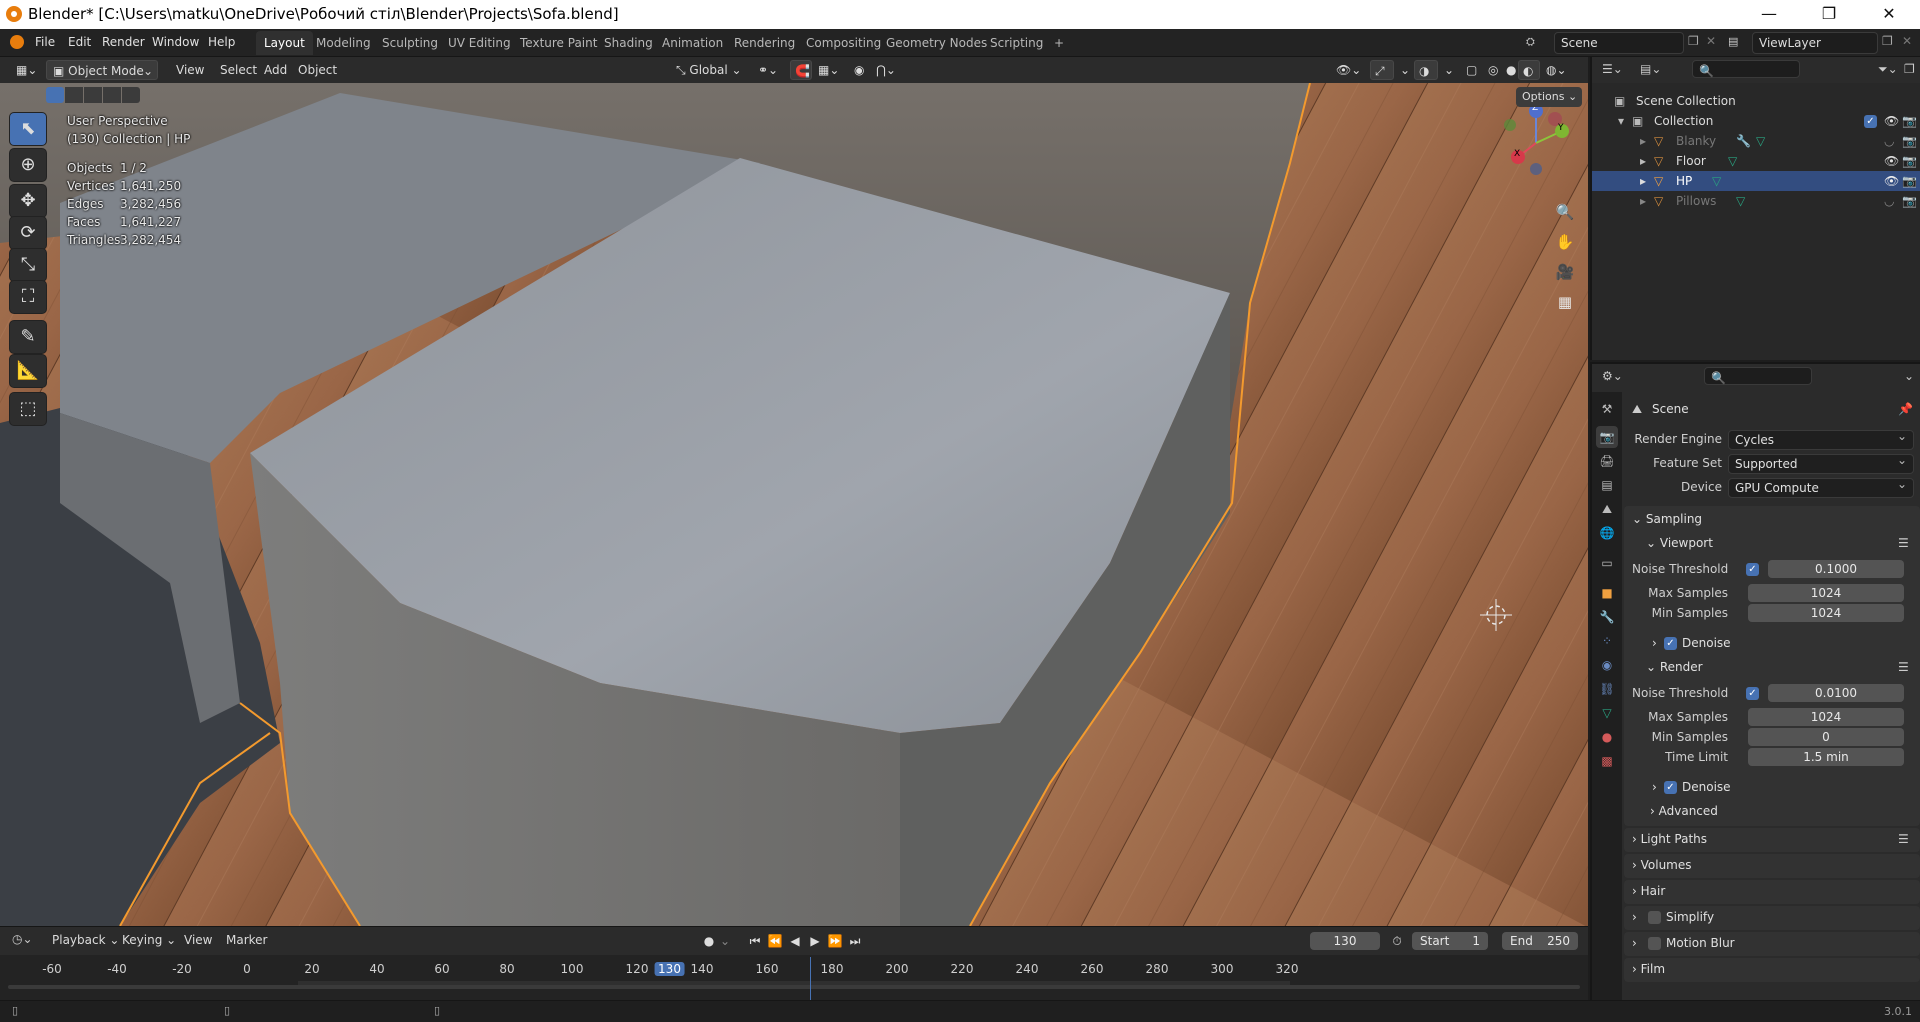 This screenshot has width=1920, height=1022. Describe the element at coordinates (1684, 811) in the screenshot. I see `advanced-subpanel-header: › Advanced` at that location.